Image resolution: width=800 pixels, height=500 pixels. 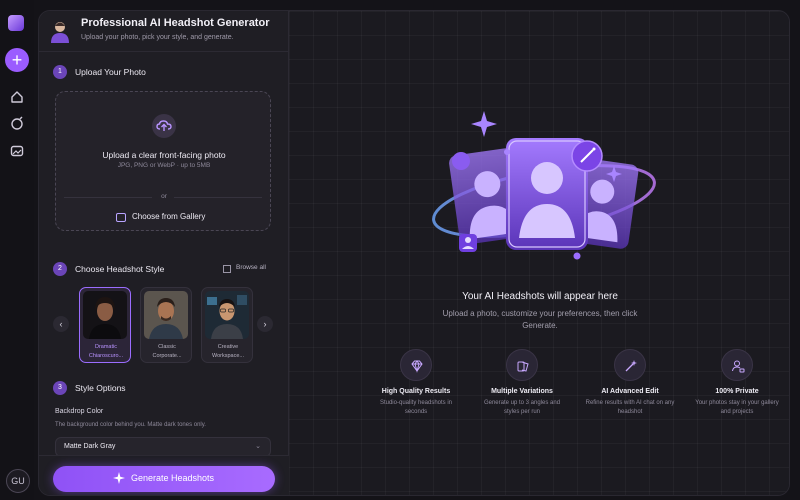 What do you see at coordinates (227, 269) in the screenshot?
I see `grid-icon` at bounding box center [227, 269].